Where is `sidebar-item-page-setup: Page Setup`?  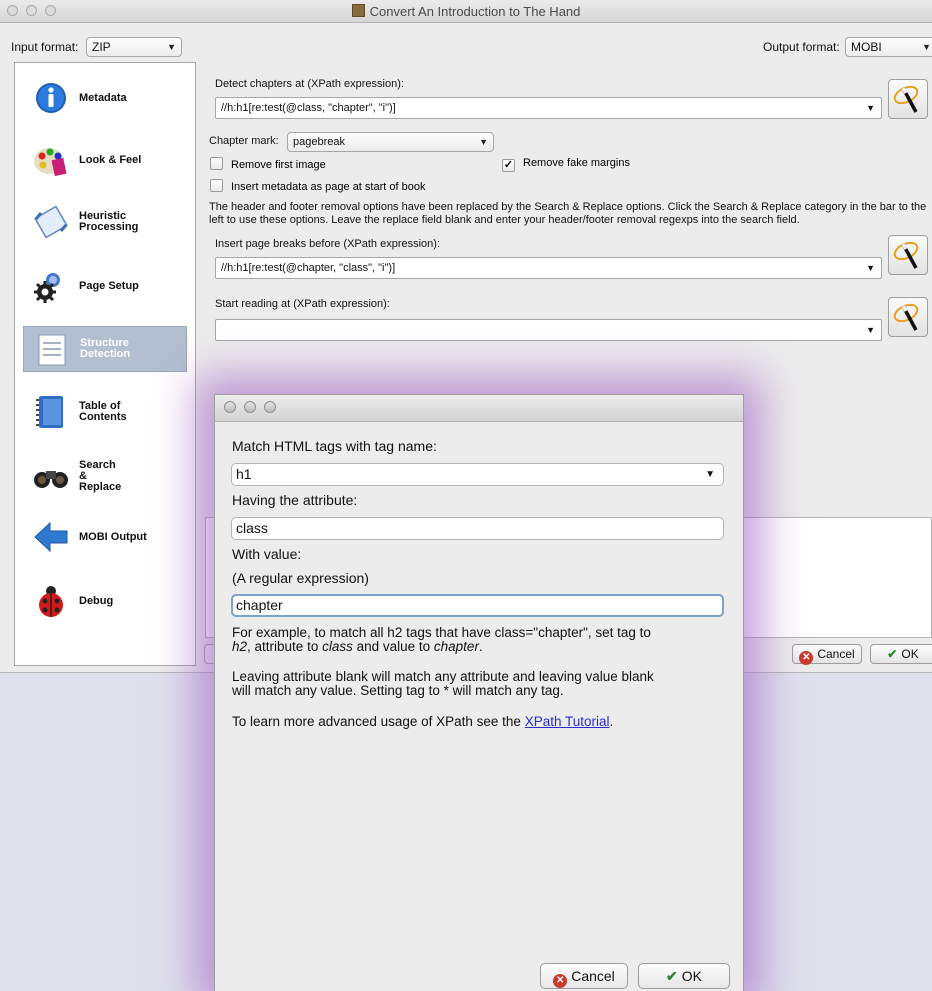 sidebar-item-page-setup: Page Setup is located at coordinates (105, 286).